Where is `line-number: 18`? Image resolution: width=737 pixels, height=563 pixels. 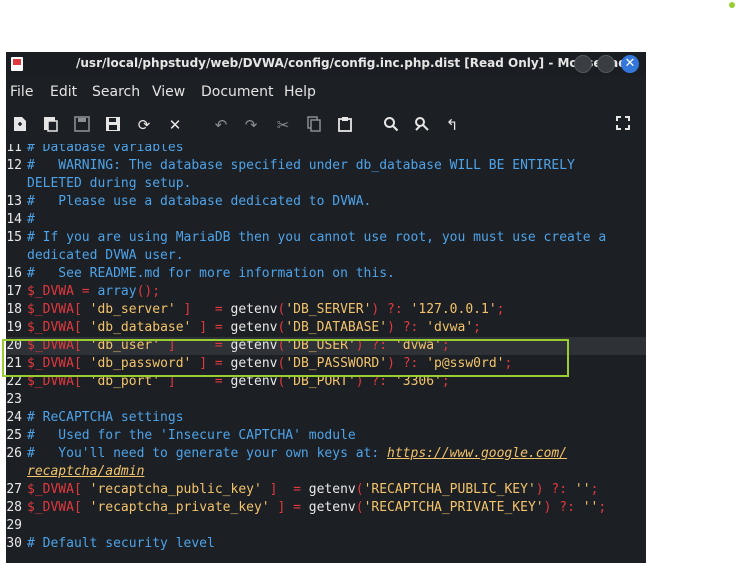
line-number: 18 is located at coordinates (14, 309).